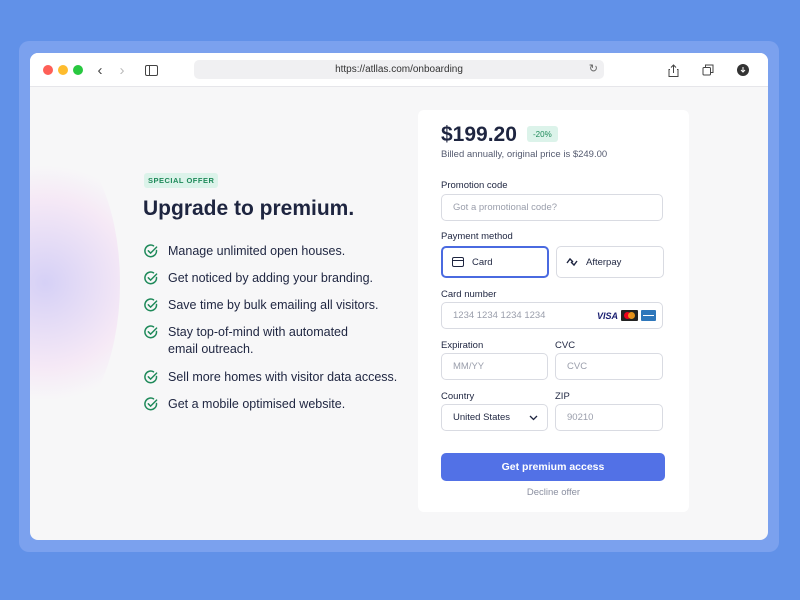 Image resolution: width=800 pixels, height=600 pixels. What do you see at coordinates (673, 70) in the screenshot?
I see `share-icon` at bounding box center [673, 70].